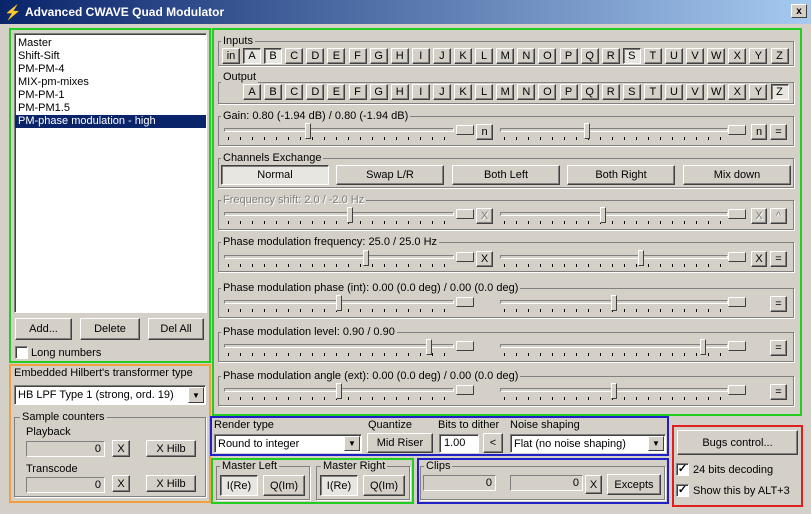 The width and height of the screenshot is (811, 514). I want to click on gain-left-slider, so click(339, 132).